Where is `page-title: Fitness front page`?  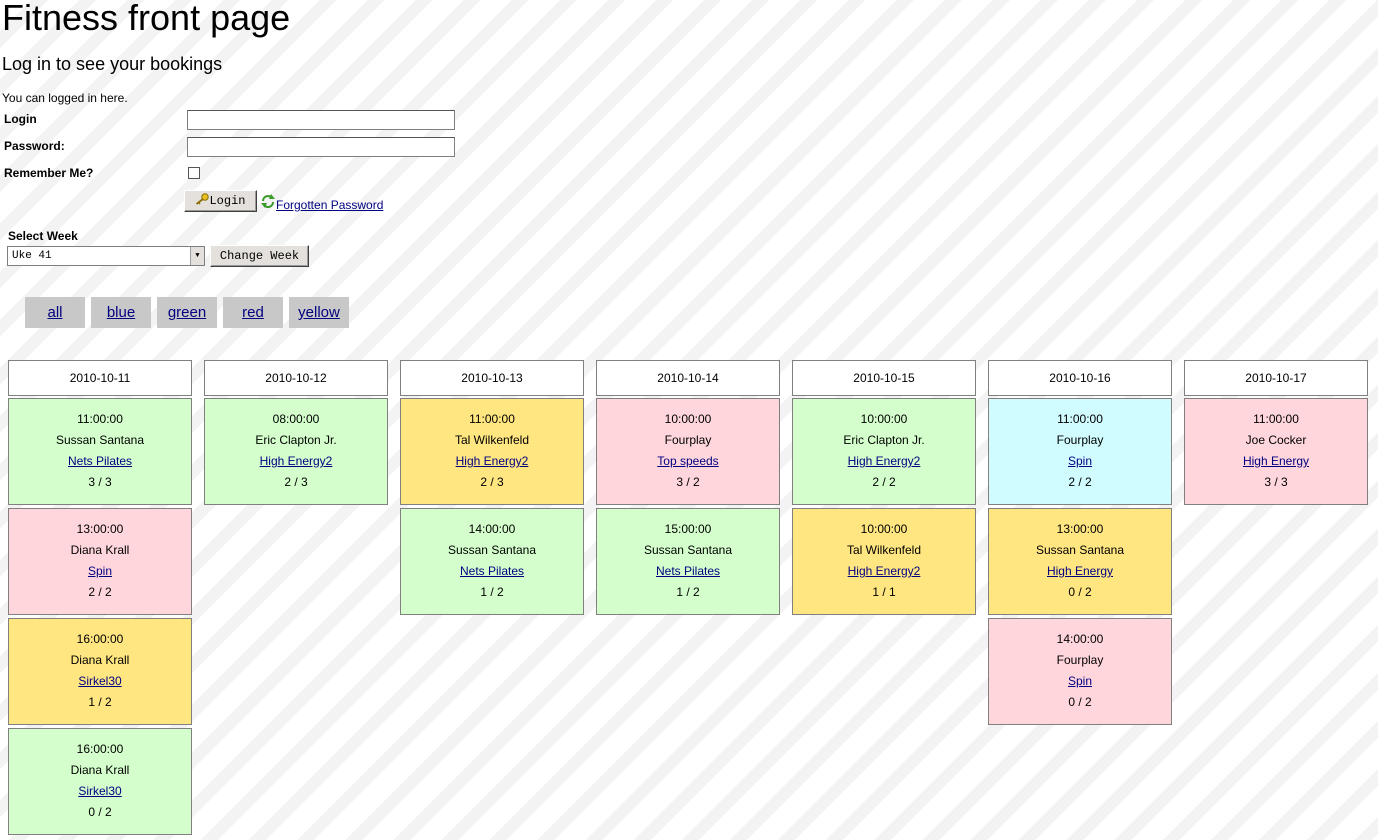 page-title: Fitness front page is located at coordinates (146, 19).